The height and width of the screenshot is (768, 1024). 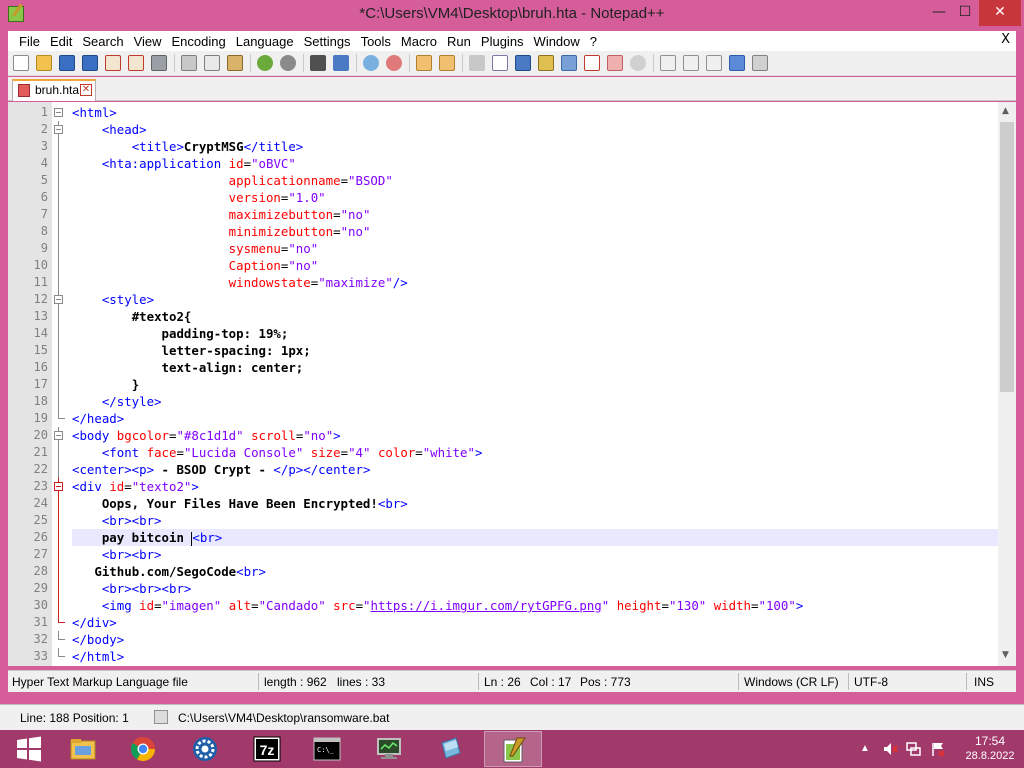 I want to click on taskbar-monitor-app, so click(x=389, y=749).